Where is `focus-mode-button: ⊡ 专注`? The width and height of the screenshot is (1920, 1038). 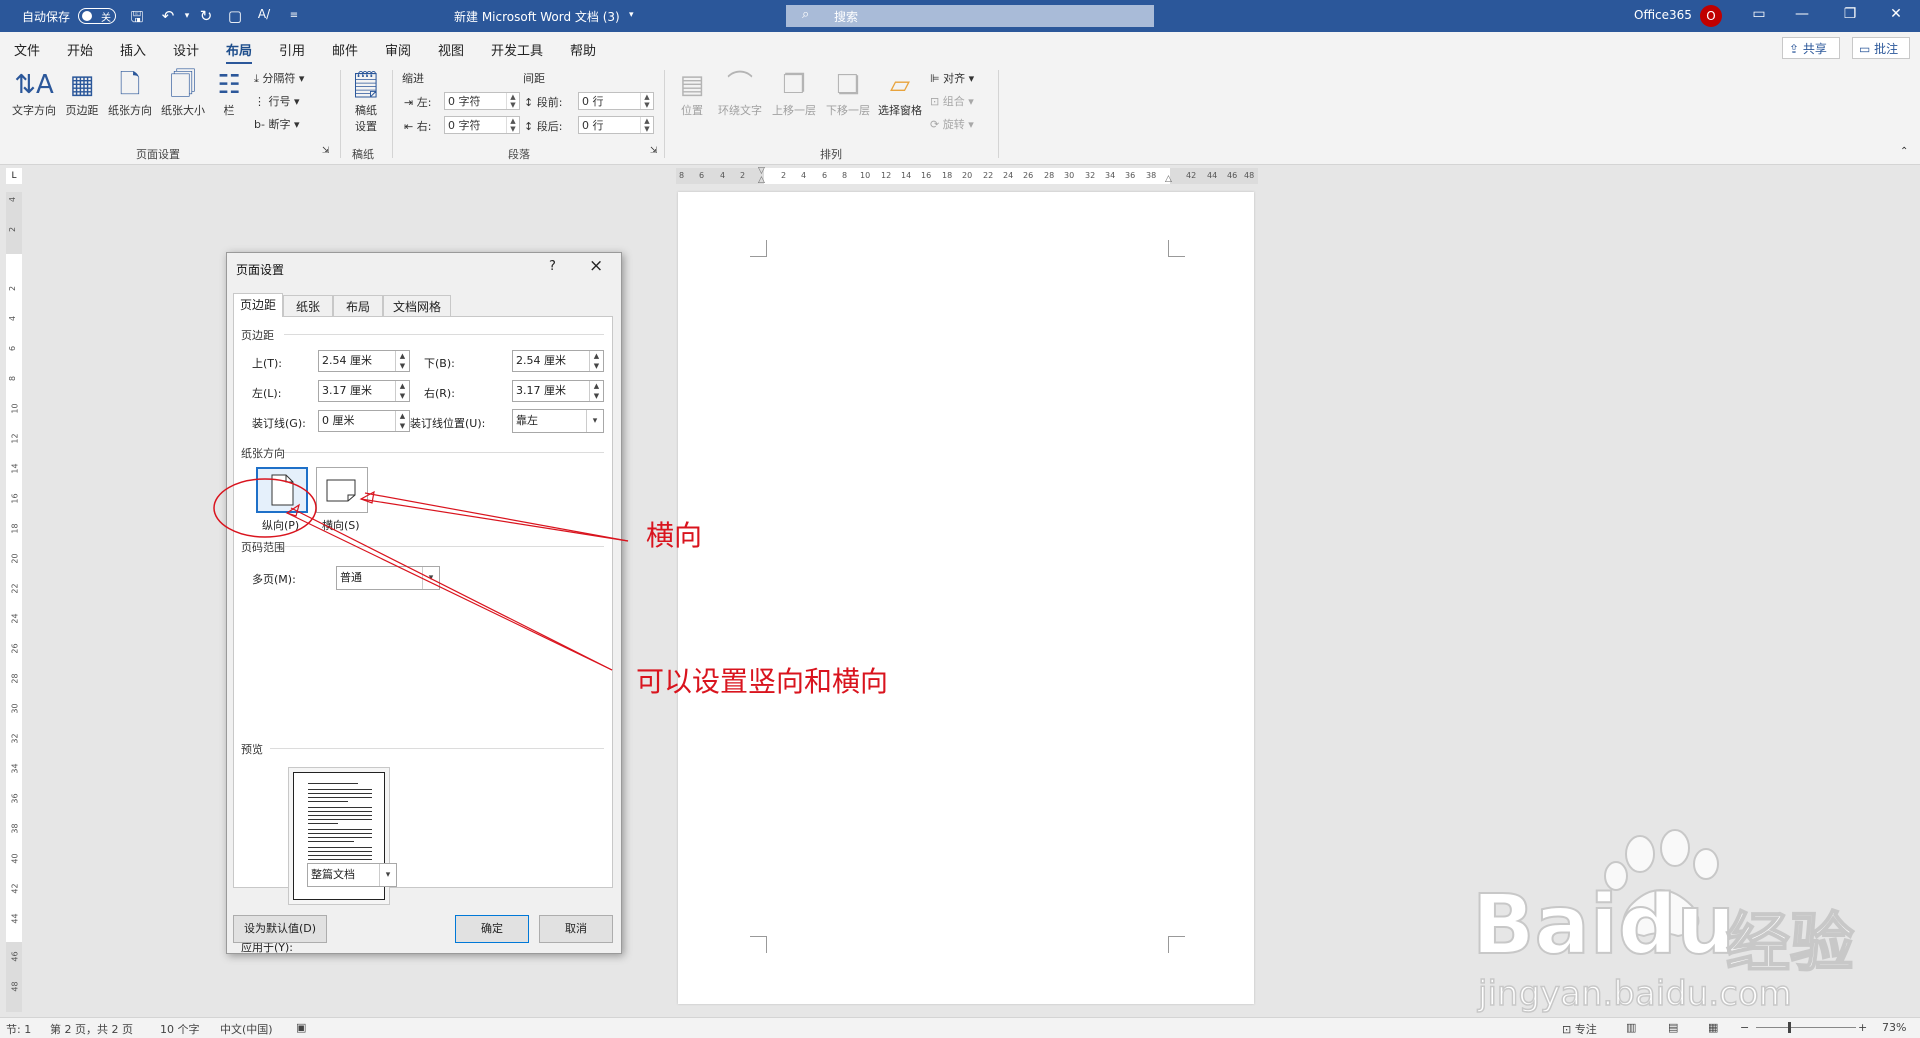 focus-mode-button: ⊡ 专注 is located at coordinates (1579, 1029).